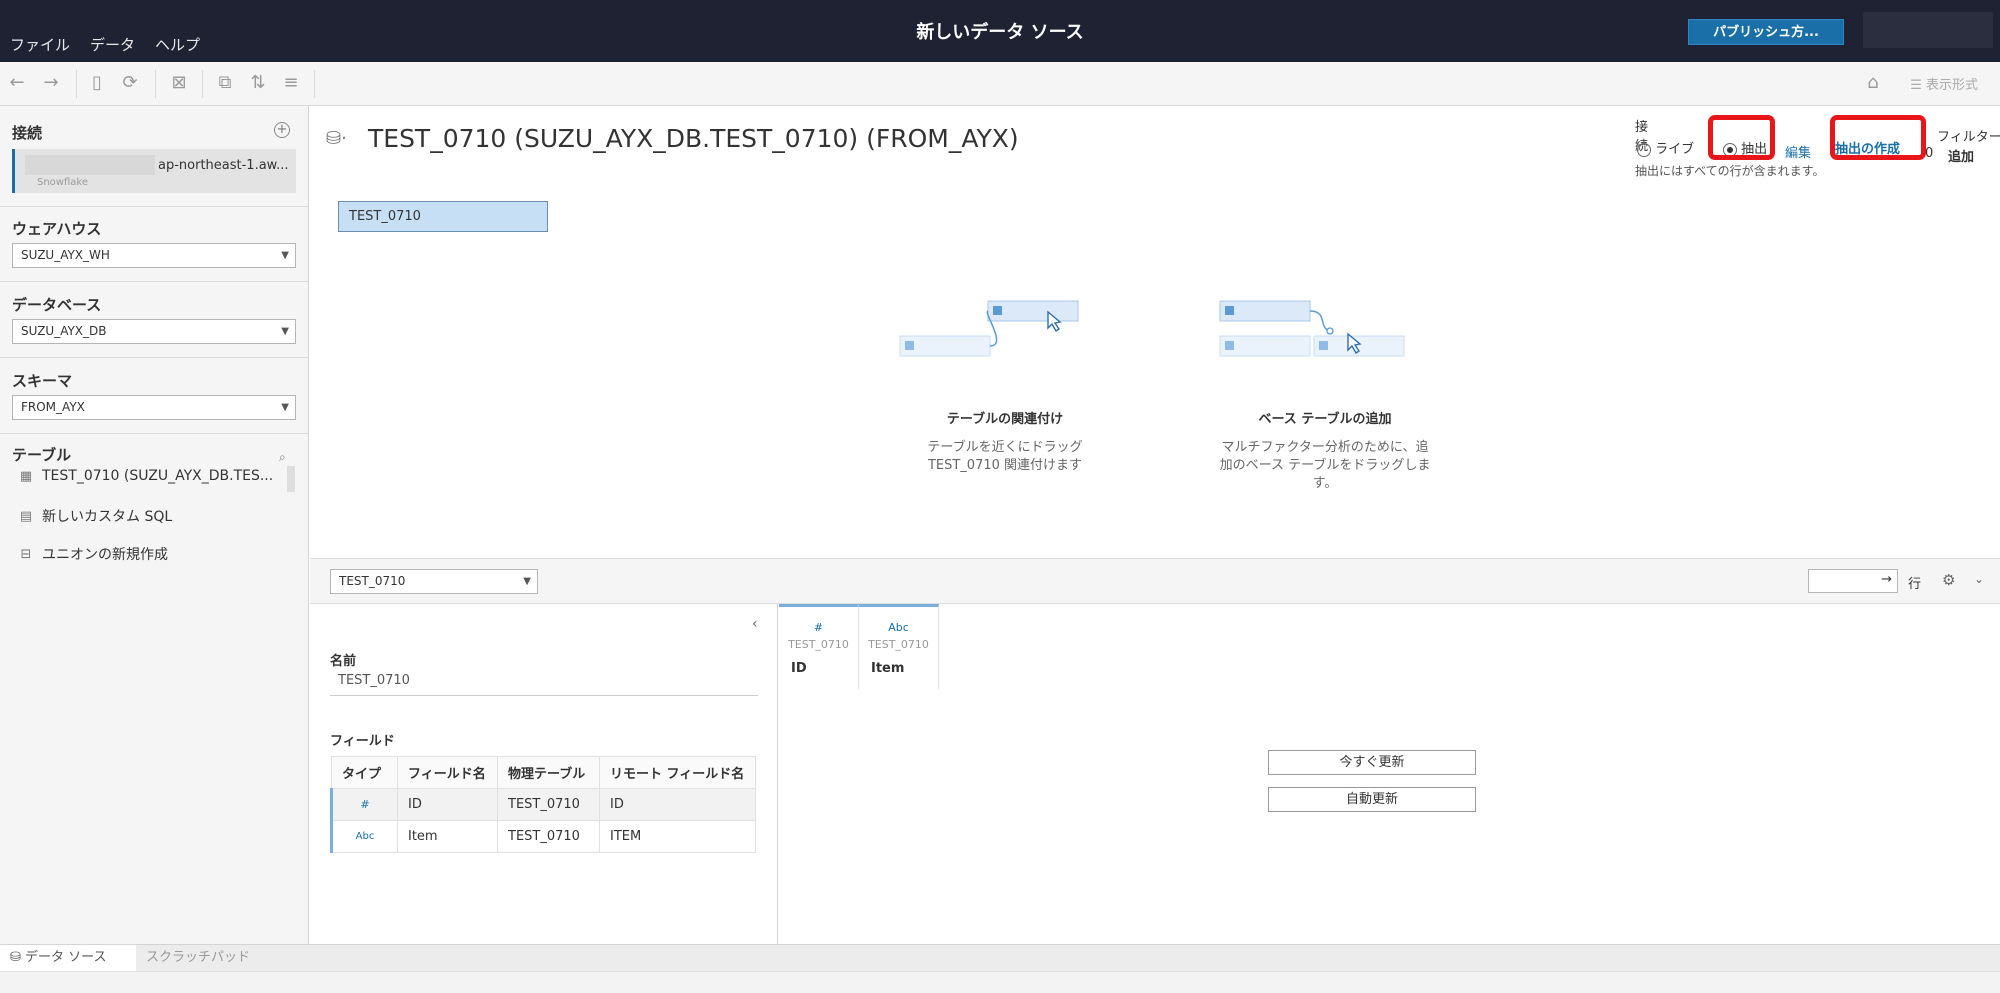 This screenshot has height=993, width=2000. I want to click on field-name: ID, so click(447, 804).